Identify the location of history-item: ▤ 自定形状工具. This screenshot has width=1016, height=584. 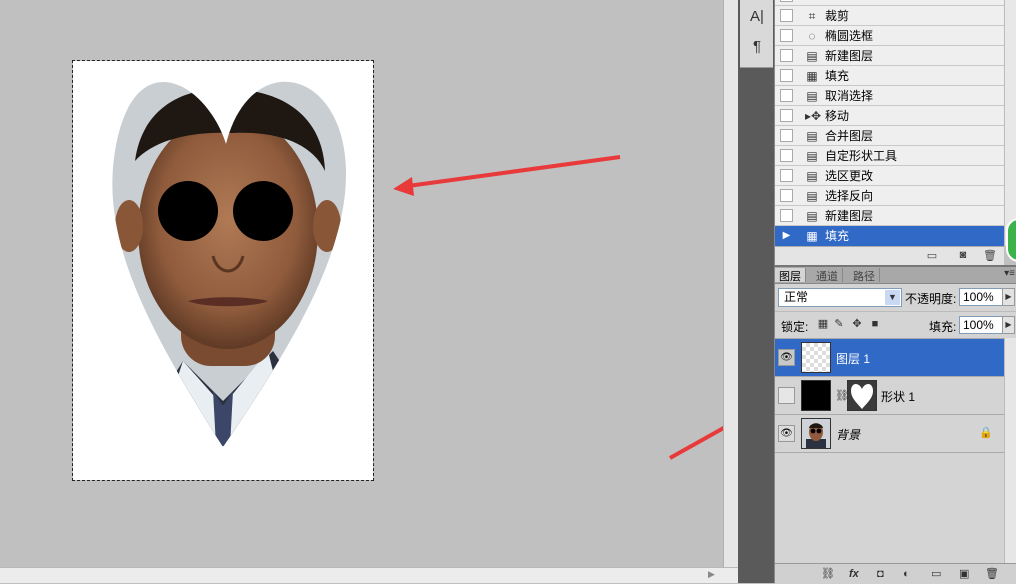
(890, 156).